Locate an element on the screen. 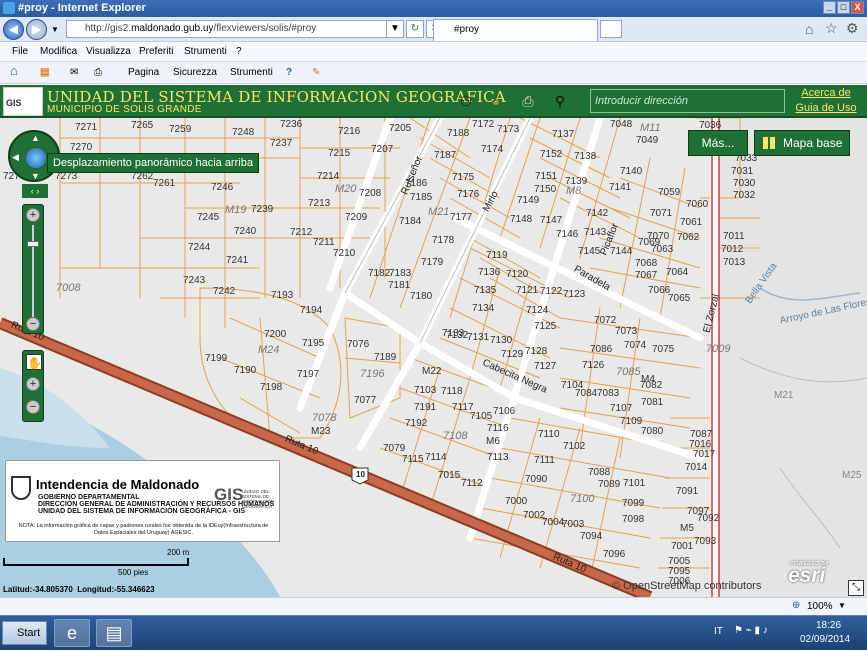 The image size is (867, 651). zoom-track is located at coordinates (33, 271).